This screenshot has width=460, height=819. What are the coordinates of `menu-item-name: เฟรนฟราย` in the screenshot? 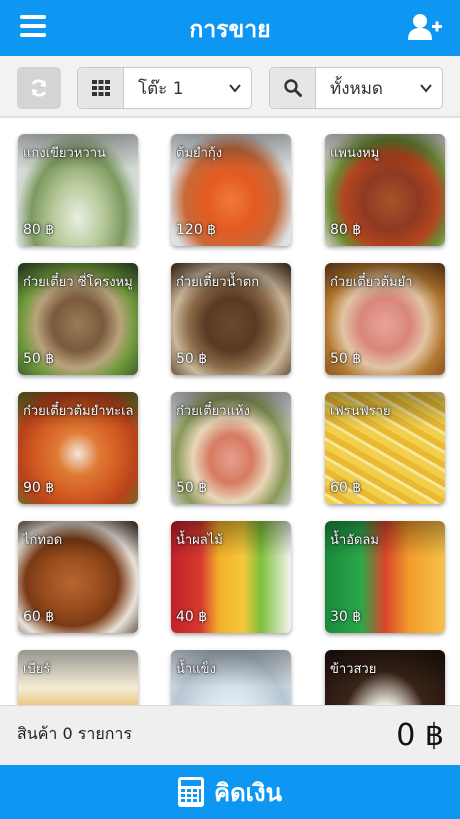 It's located at (360, 411).